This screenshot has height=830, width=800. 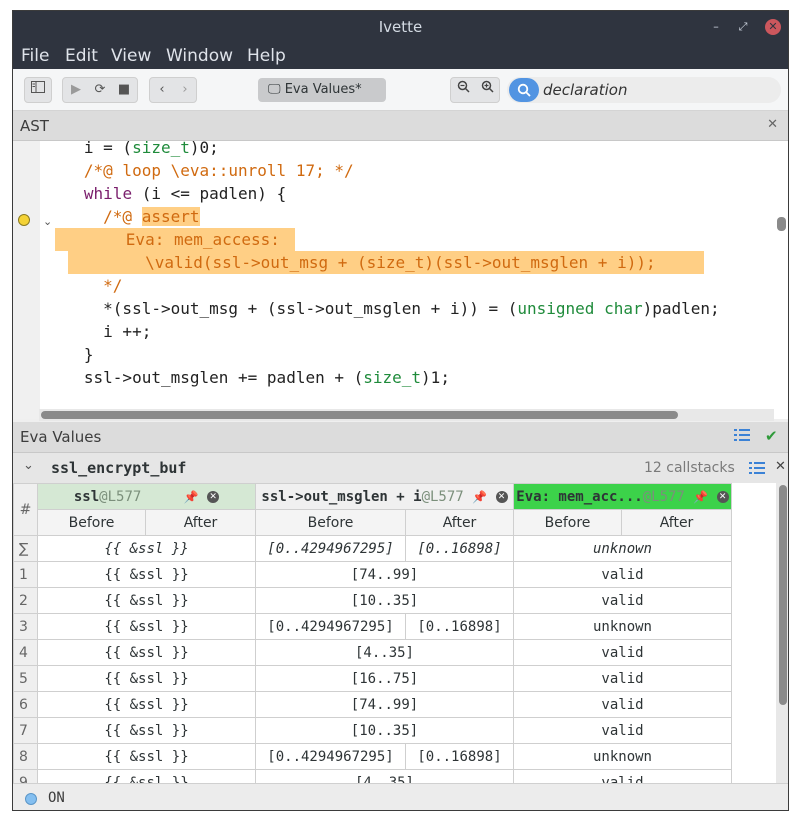 I want to click on code-line-11: ssl->out_msglen += padlen + (size_t)1;, so click(x=415, y=377).